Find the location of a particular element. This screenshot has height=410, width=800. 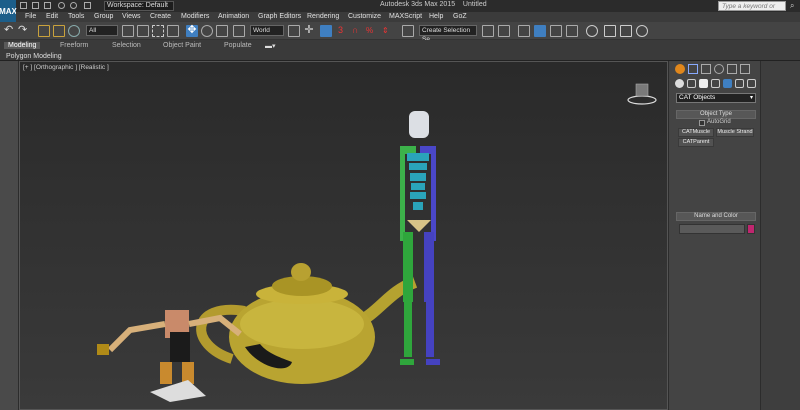

use-pivot-center-icon is located at coordinates (294, 31).